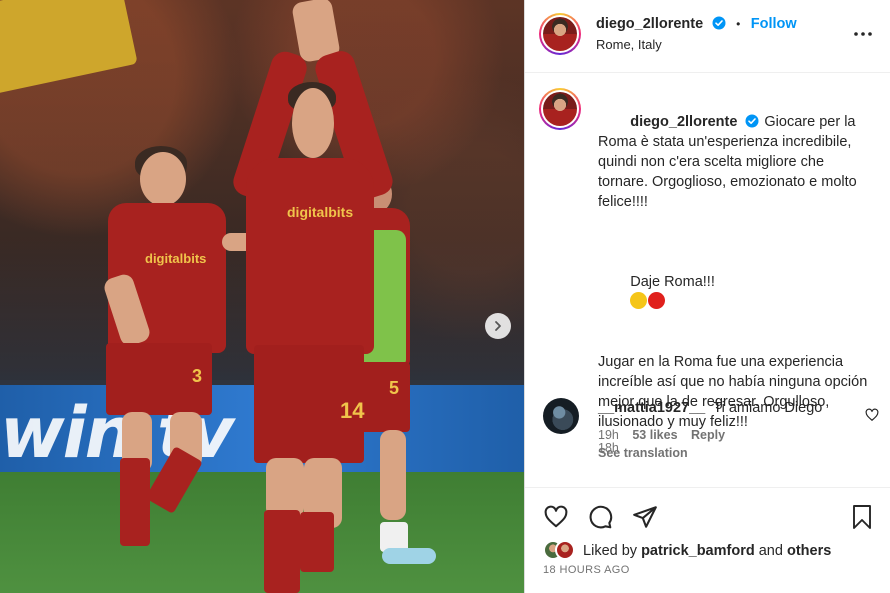 This screenshot has height=593, width=890. I want to click on liker-avatar, so click(565, 550).